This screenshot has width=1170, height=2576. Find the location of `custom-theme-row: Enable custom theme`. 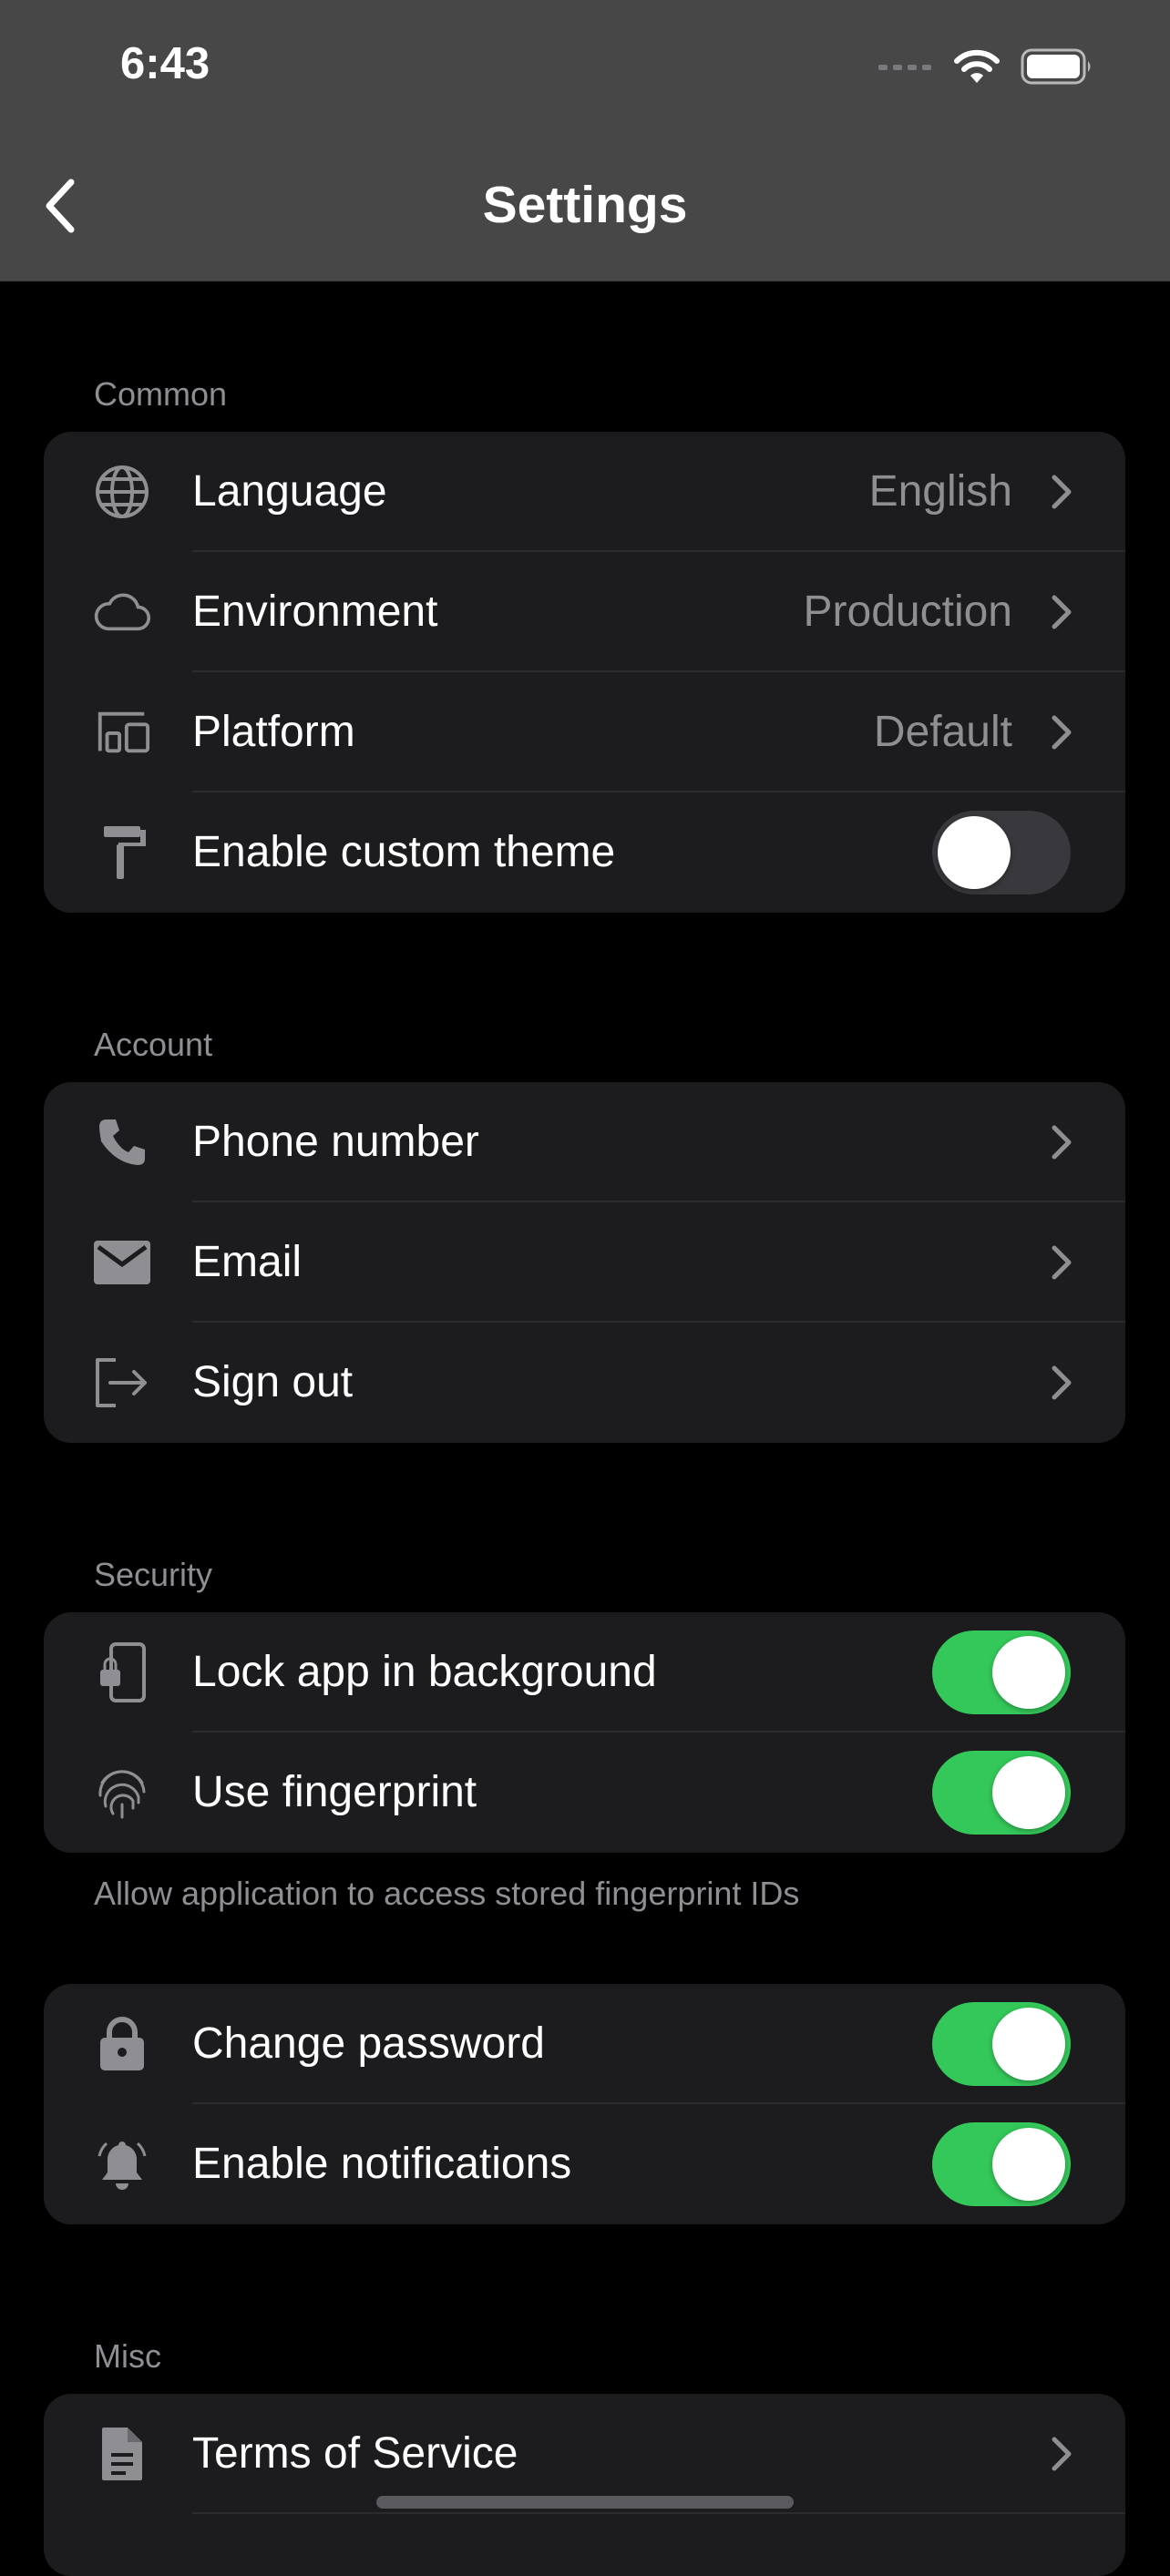

custom-theme-row: Enable custom theme is located at coordinates (584, 852).